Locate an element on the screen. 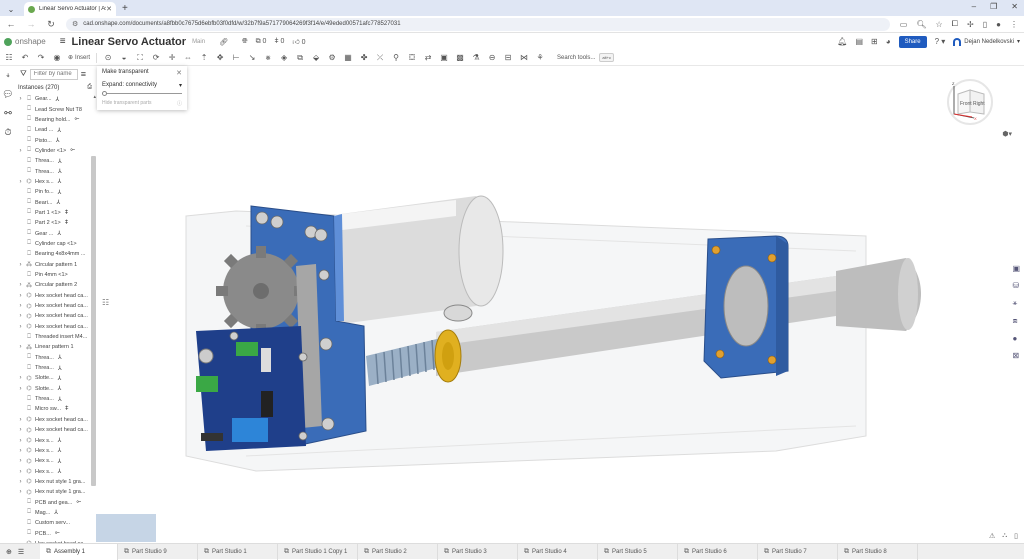 Image resolution: width=1024 pixels, height=560 pixels. bom-icon: ⛁ is located at coordinates (1016, 285).